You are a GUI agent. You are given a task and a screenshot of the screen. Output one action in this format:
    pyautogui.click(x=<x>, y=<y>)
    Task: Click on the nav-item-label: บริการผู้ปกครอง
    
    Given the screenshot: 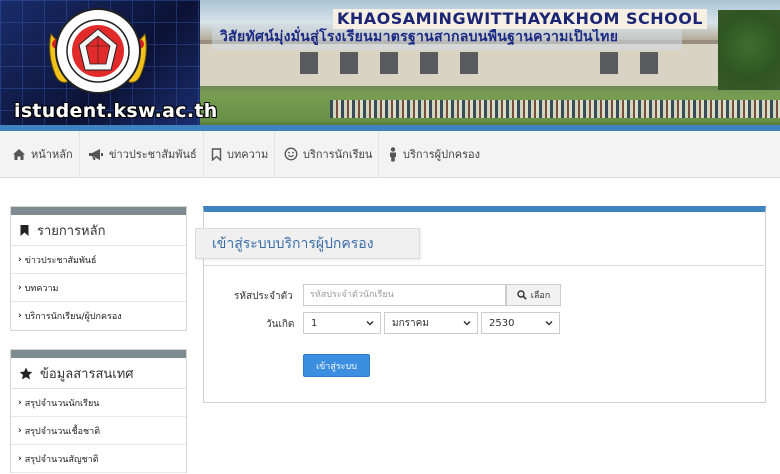 What is the action you would take?
    pyautogui.click(x=441, y=154)
    